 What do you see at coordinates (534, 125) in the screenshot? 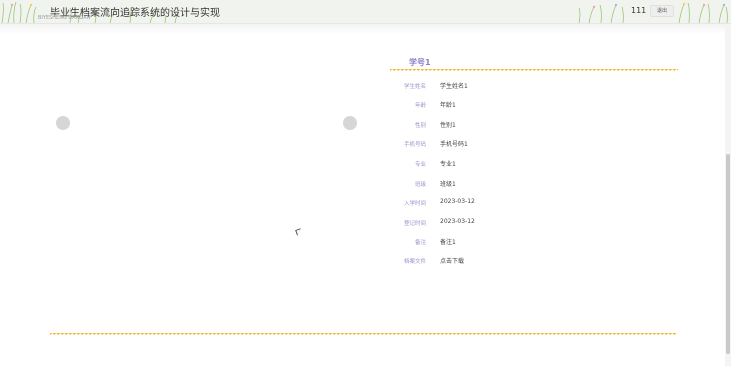
I see `detail-row-gender: 性别 性别1` at bounding box center [534, 125].